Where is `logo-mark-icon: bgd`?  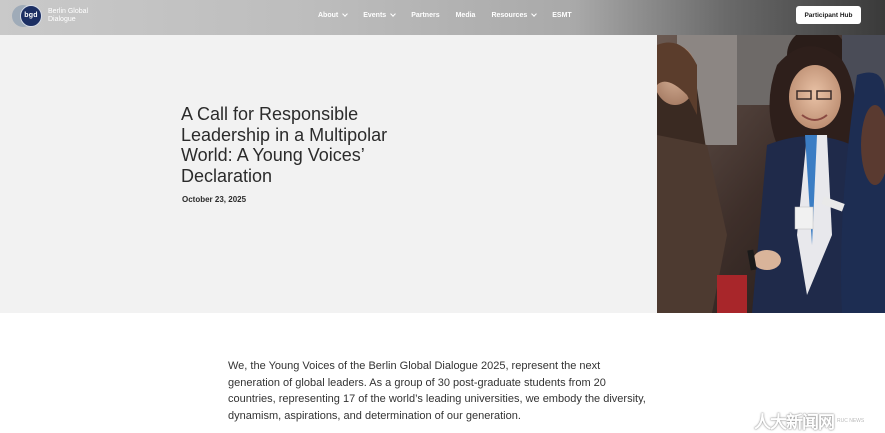 logo-mark-icon: bgd is located at coordinates (27, 16).